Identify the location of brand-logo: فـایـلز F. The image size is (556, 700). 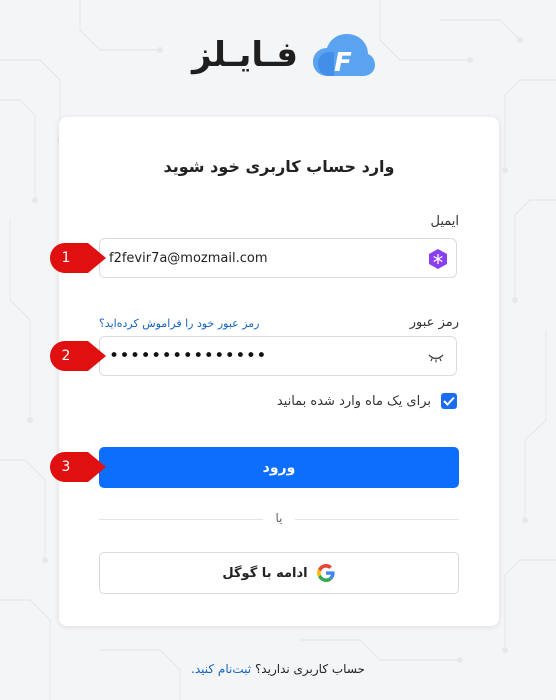
(284, 55).